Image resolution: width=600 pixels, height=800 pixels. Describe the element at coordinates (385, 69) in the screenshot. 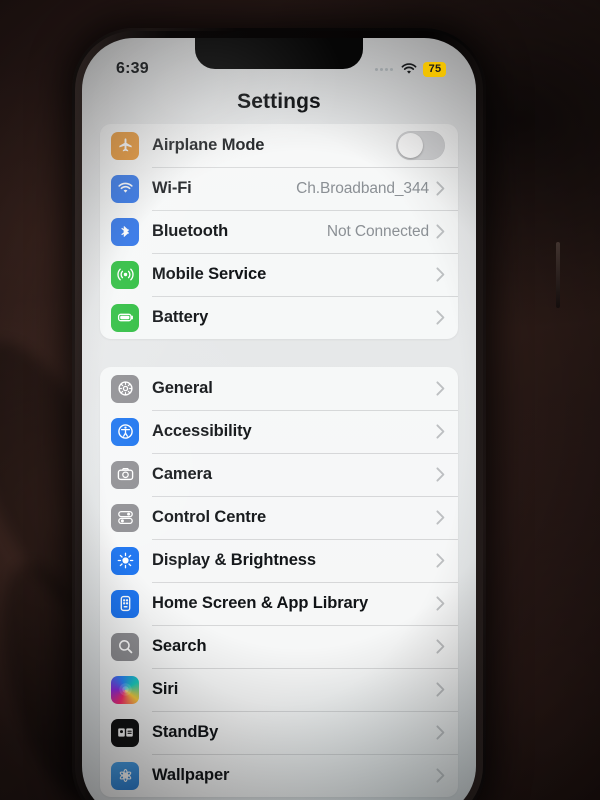

I see `signal-dots-icon` at that location.